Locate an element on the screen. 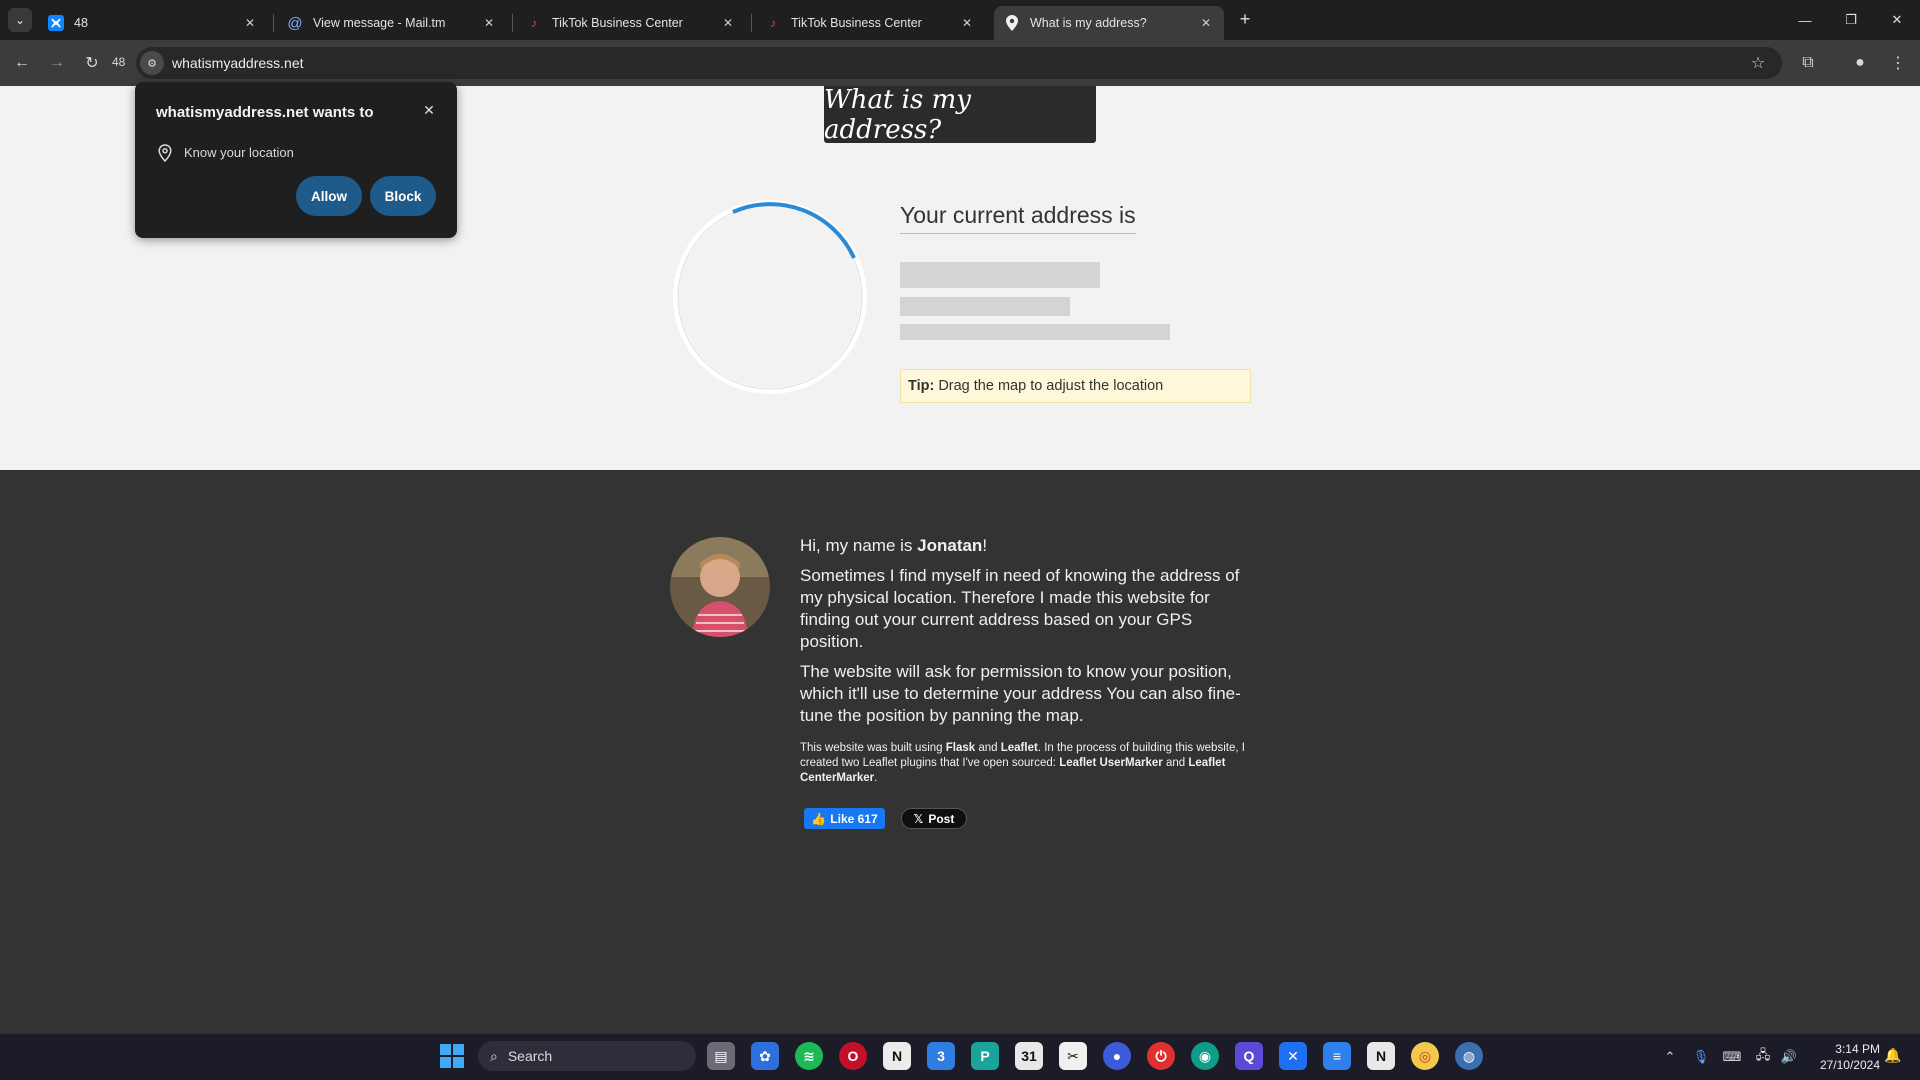 This screenshot has width=1920, height=1080. taskbar-search: ⌕ Search is located at coordinates (587, 1056).